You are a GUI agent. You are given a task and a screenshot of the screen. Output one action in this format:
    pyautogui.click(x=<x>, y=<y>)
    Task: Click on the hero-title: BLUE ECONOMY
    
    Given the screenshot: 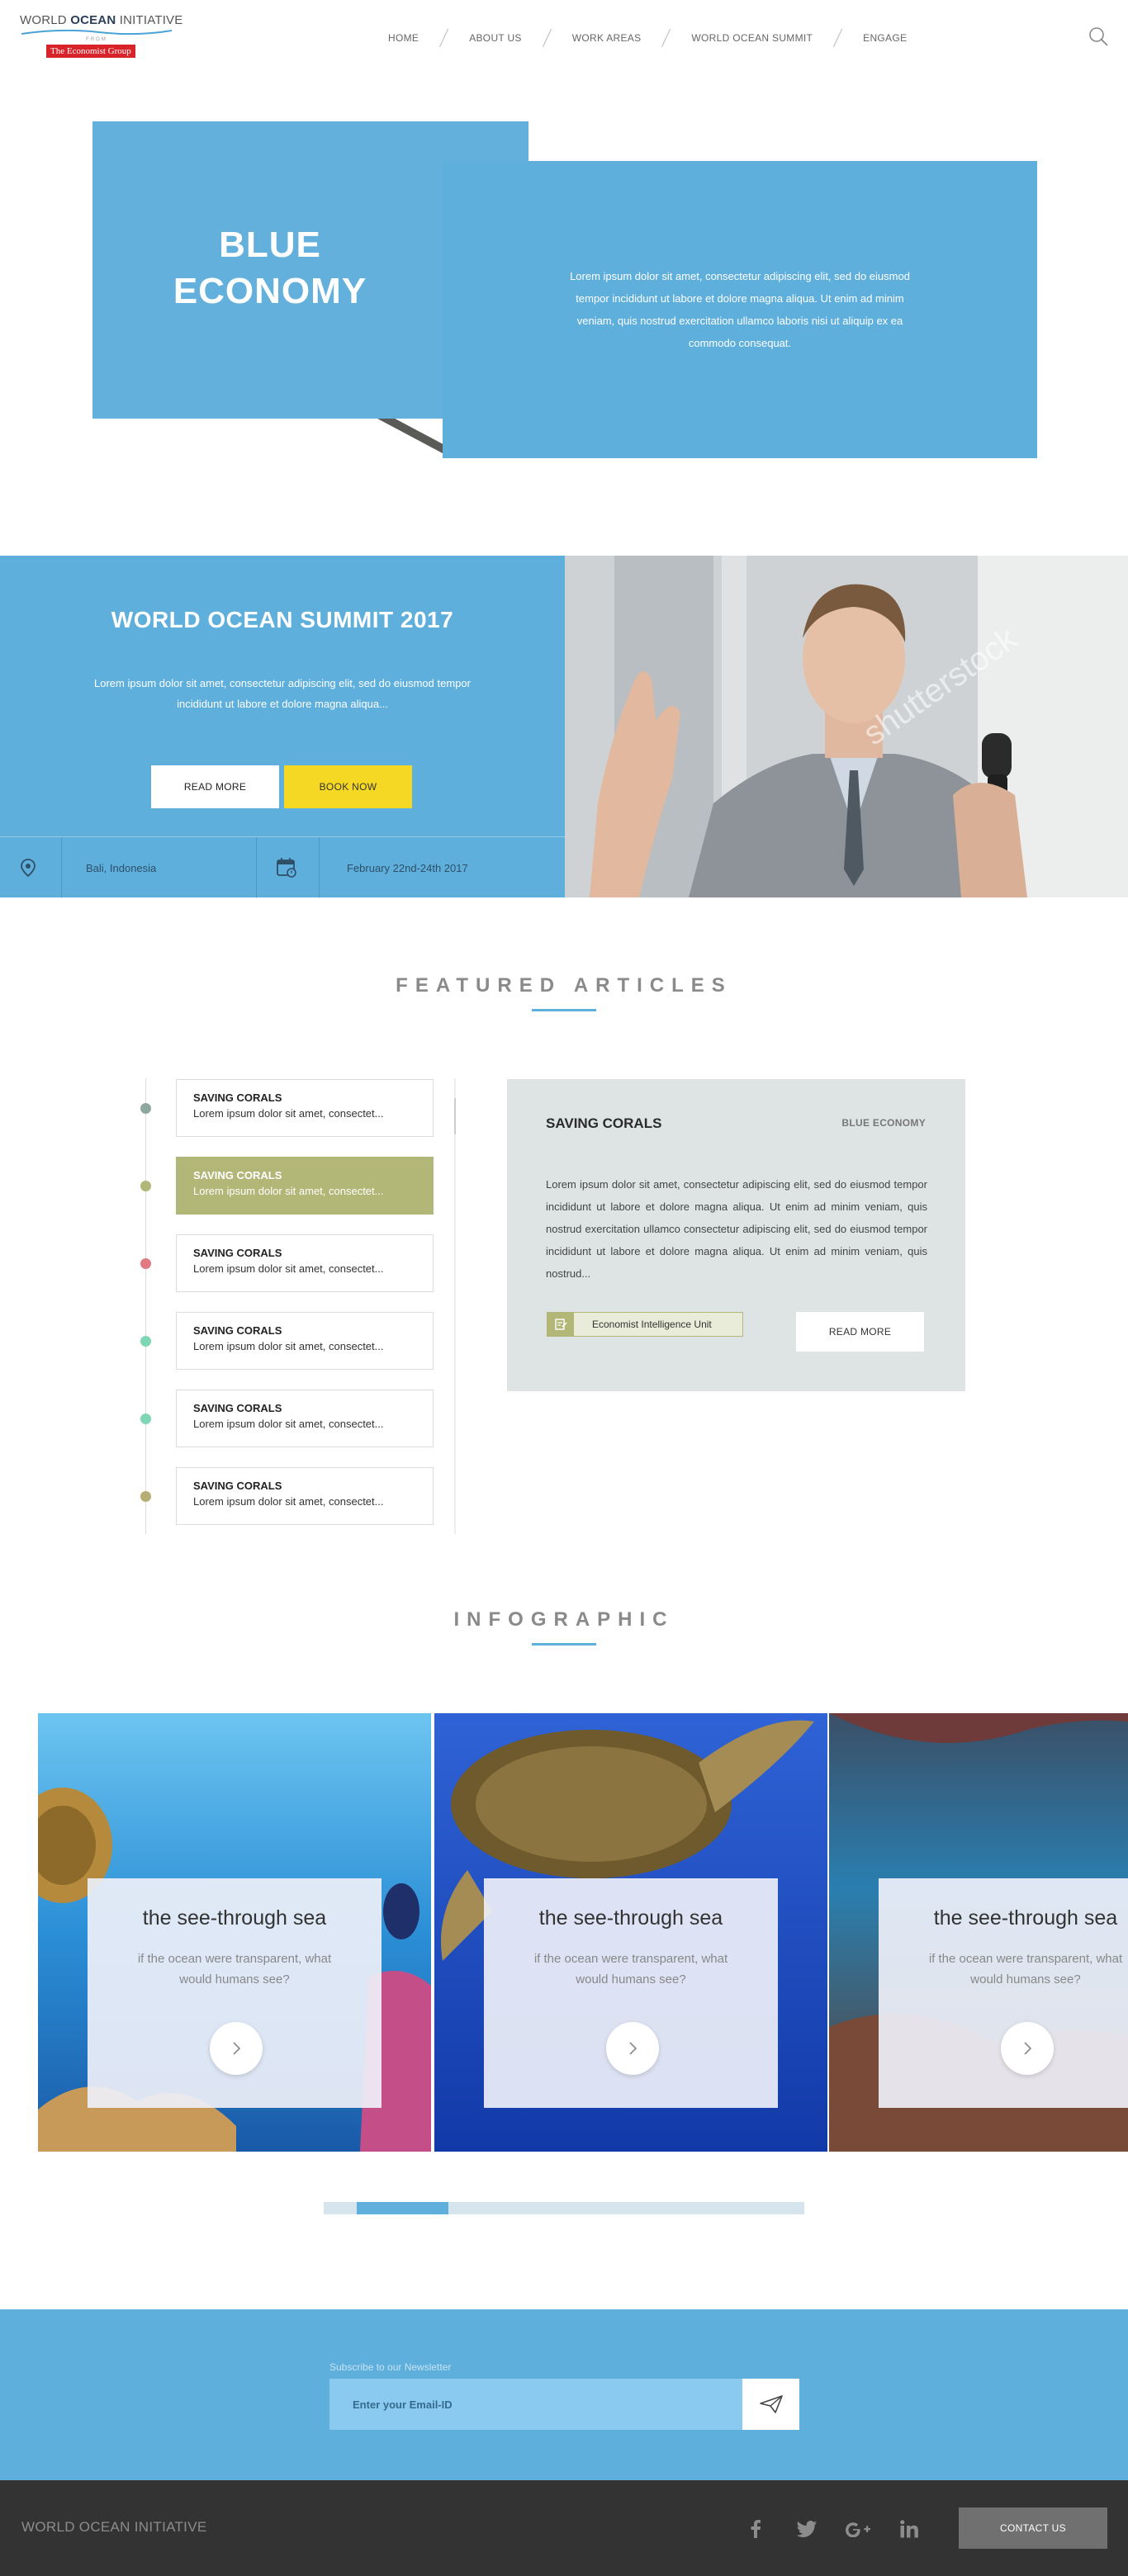 What is the action you would take?
    pyautogui.click(x=270, y=268)
    